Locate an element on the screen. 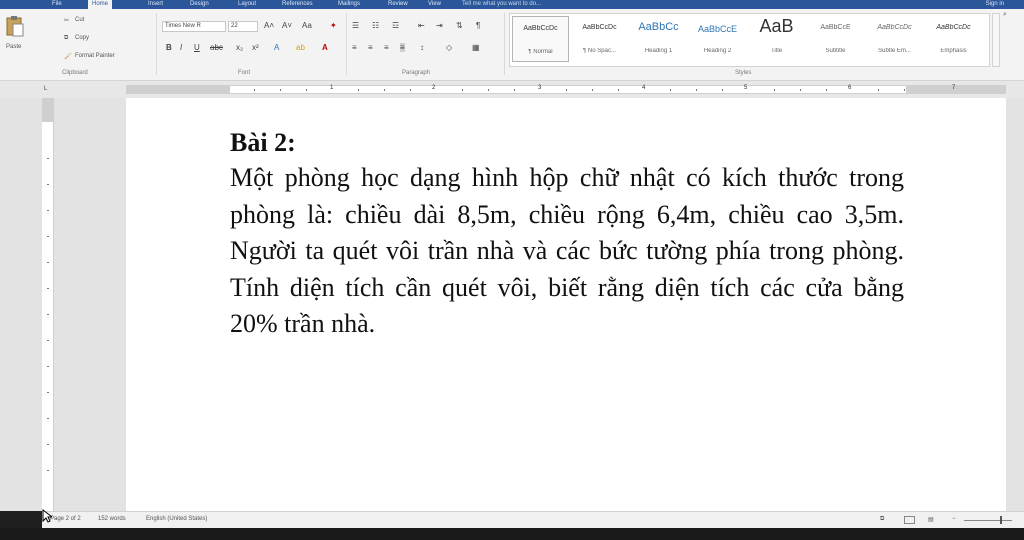 The image size is (1024, 540). paste-button: Paste is located at coordinates (13, 47).